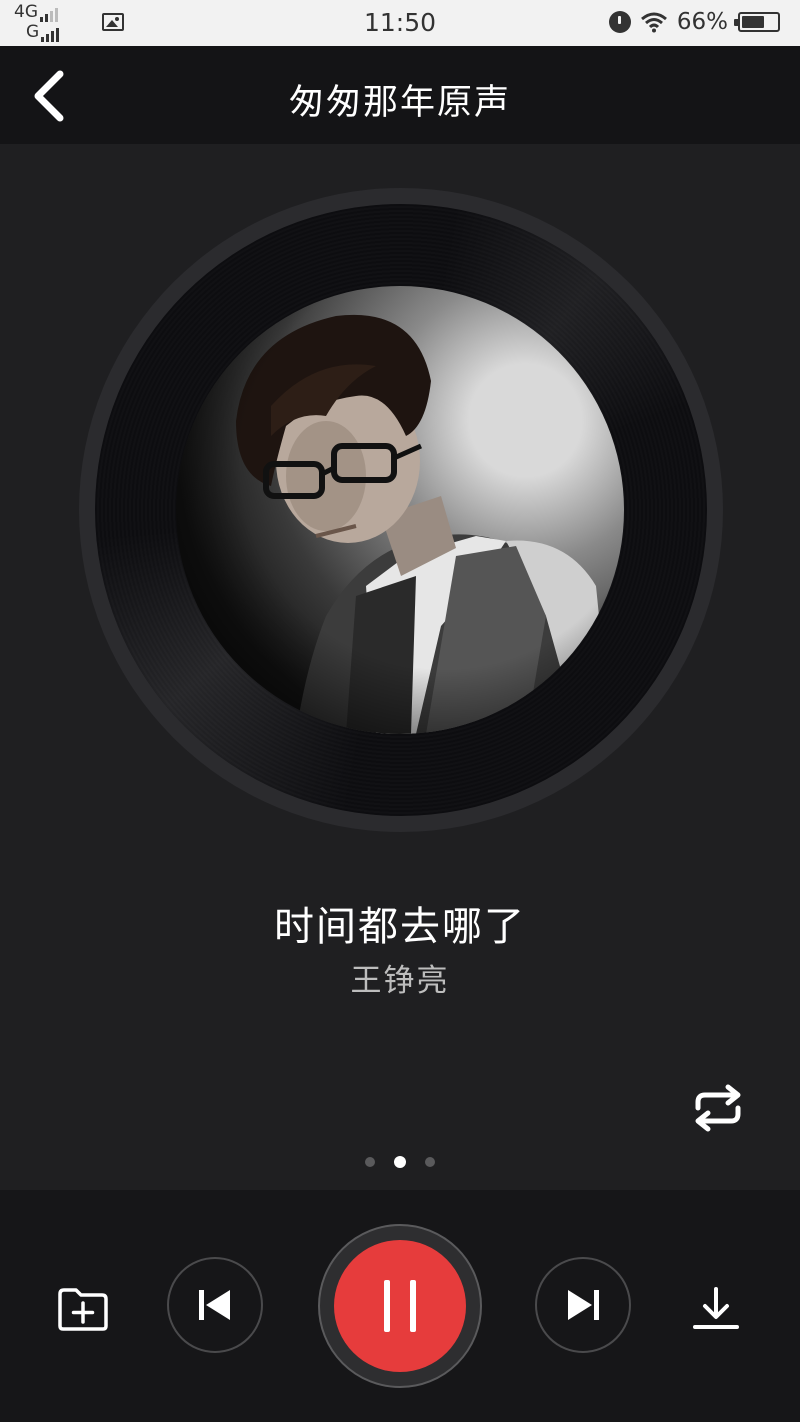 The width and height of the screenshot is (800, 1422). I want to click on skip-previous-icon, so click(214, 1305).